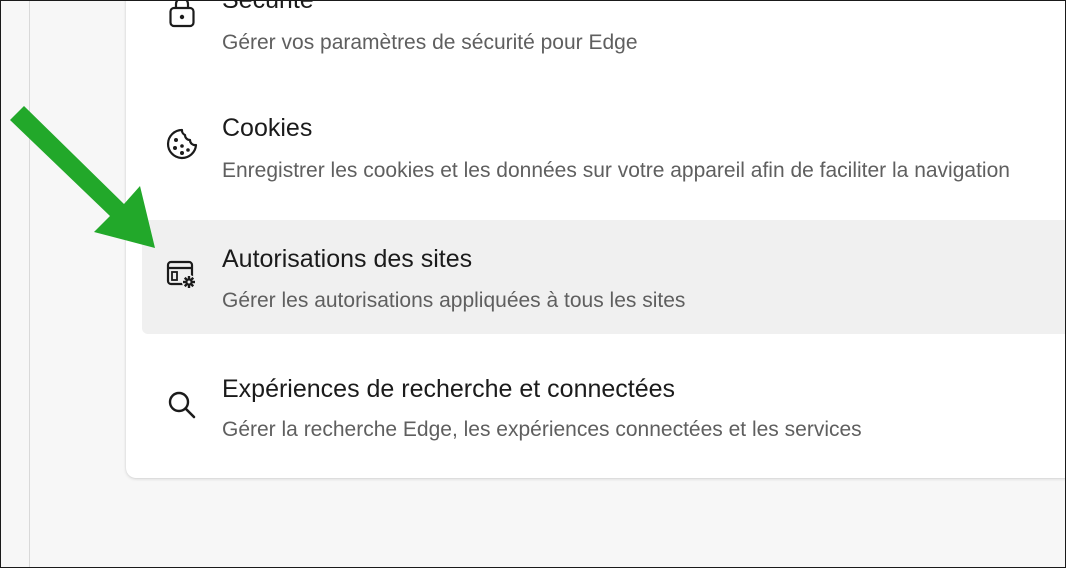  What do you see at coordinates (182, 275) in the screenshot?
I see `site-settings-icon` at bounding box center [182, 275].